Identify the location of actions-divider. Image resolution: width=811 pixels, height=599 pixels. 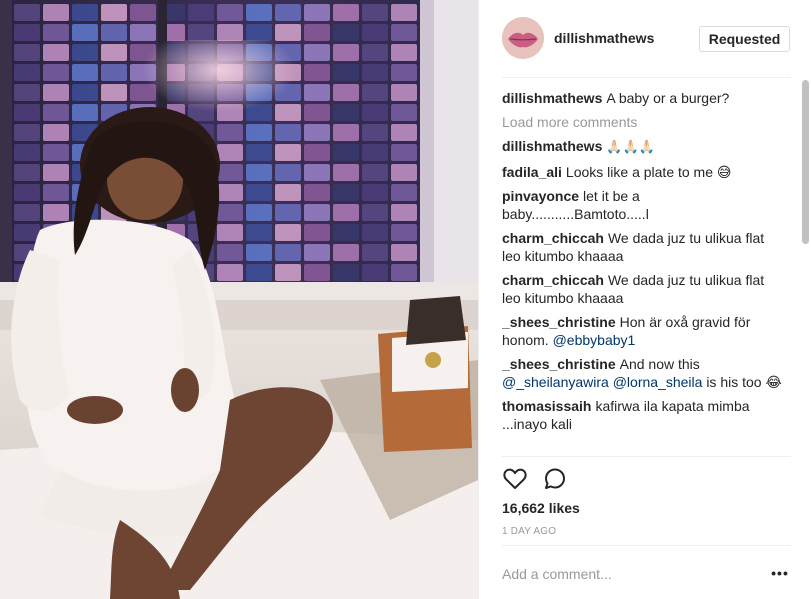
(646, 456).